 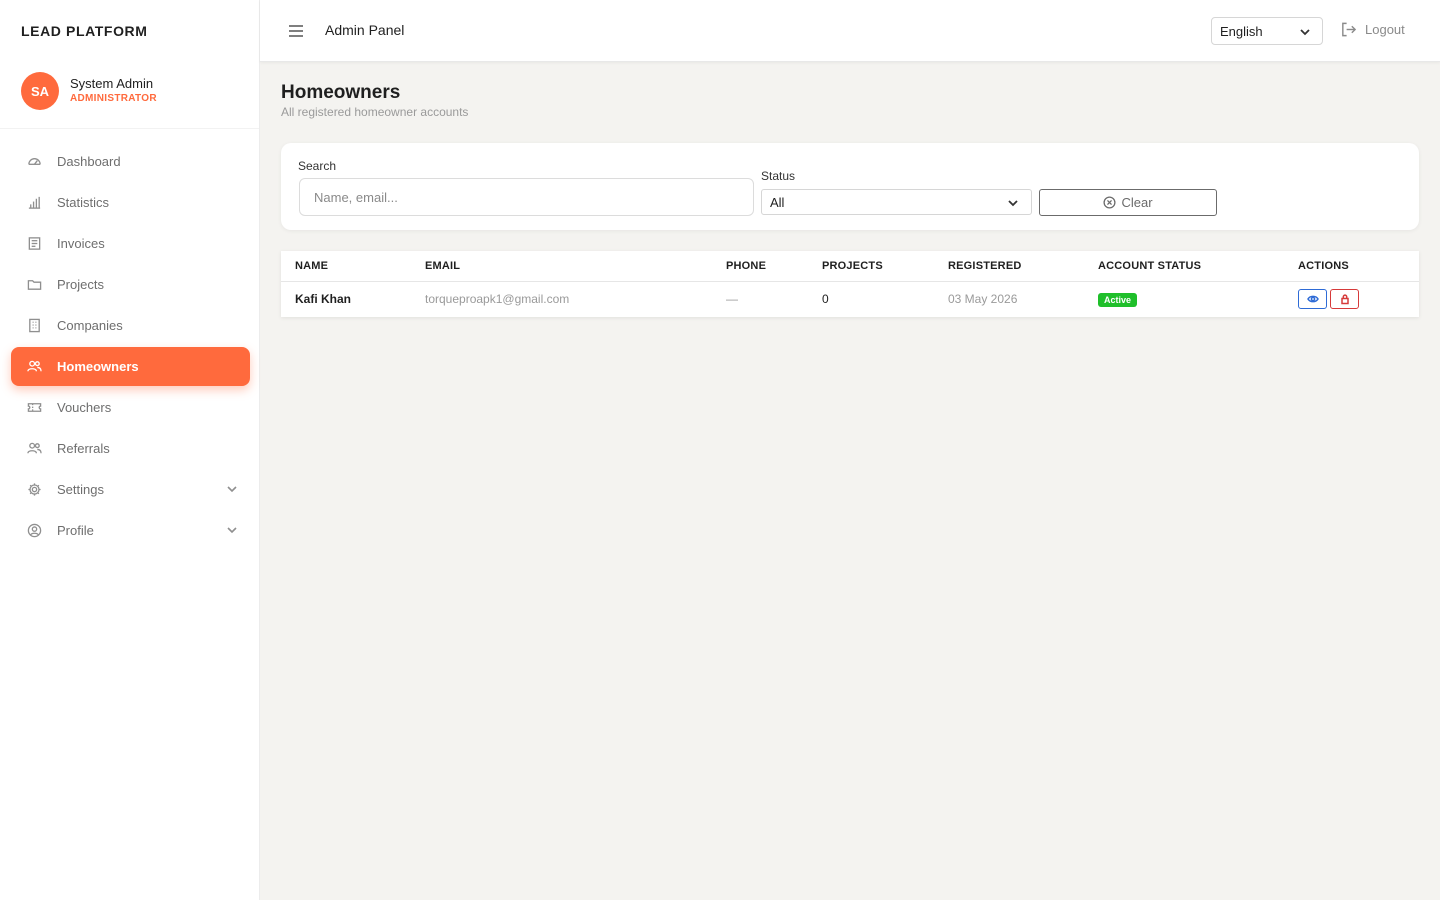 What do you see at coordinates (1109, 202) in the screenshot?
I see `clear-icon` at bounding box center [1109, 202].